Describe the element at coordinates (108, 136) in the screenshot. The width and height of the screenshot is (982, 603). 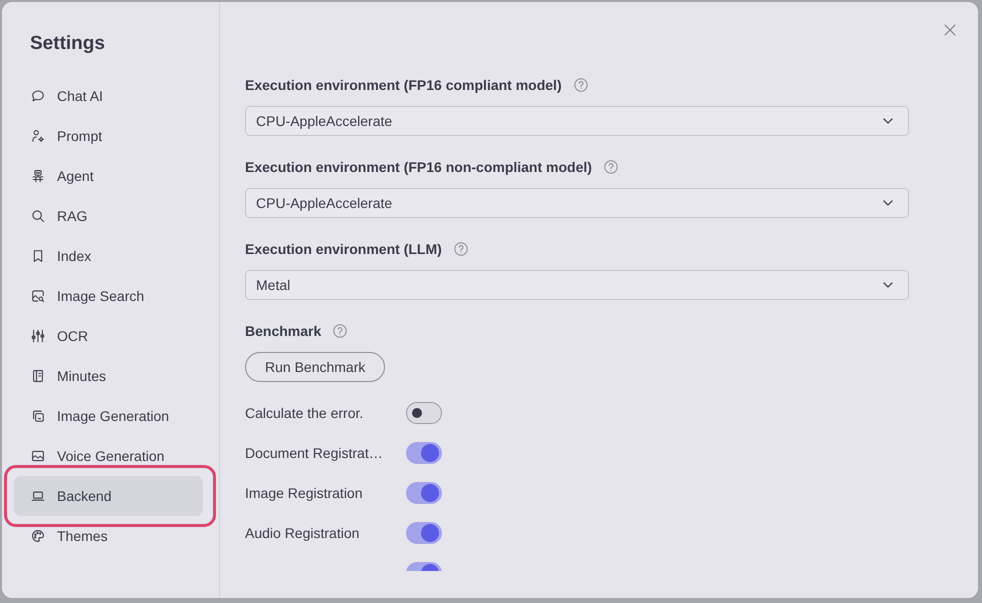
I see `sidebar-item: Prompt` at that location.